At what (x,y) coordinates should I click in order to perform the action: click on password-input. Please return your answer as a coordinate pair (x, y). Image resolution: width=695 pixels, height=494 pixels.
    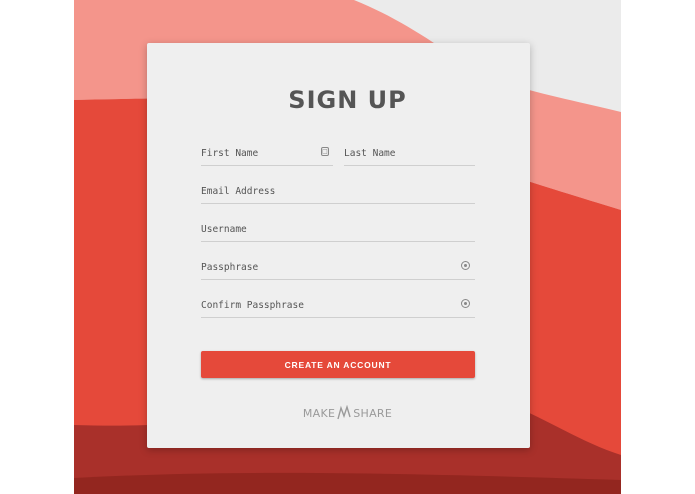
    Looking at the image, I should click on (338, 267).